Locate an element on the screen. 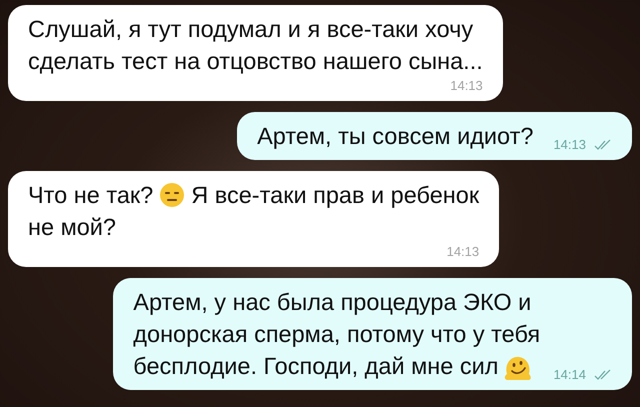 The height and width of the screenshot is (407, 640). message-text: бесплодие. Господи, дай мне сил is located at coordinates (315, 366).